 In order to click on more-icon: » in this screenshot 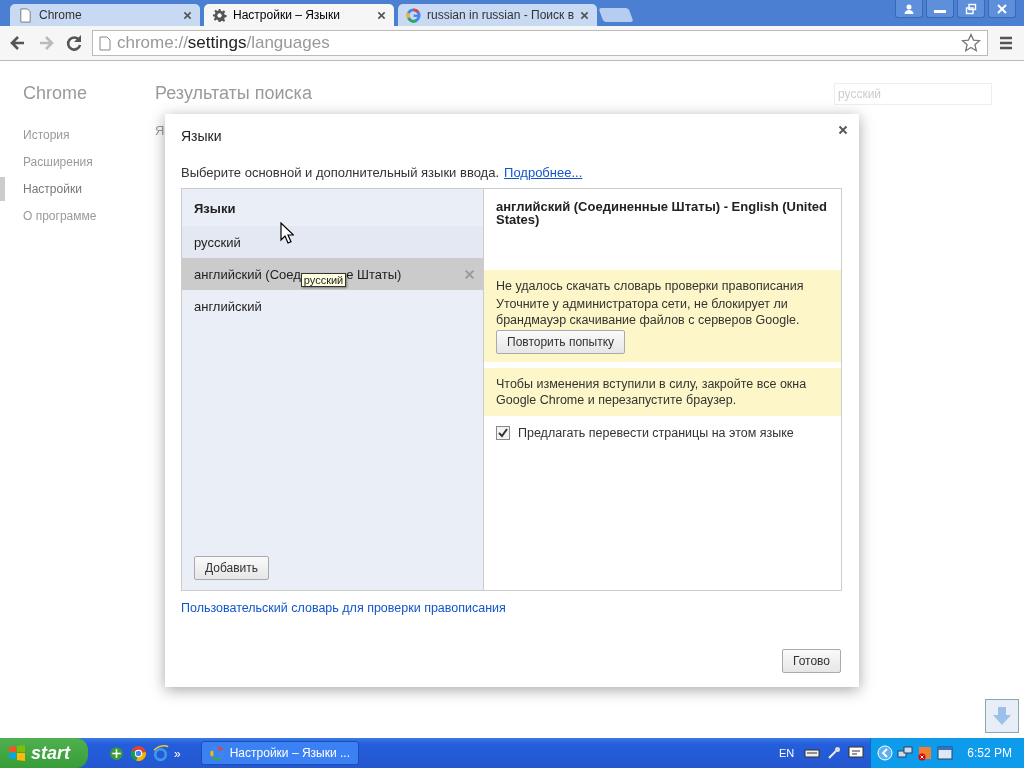, I will do `click(177, 753)`.